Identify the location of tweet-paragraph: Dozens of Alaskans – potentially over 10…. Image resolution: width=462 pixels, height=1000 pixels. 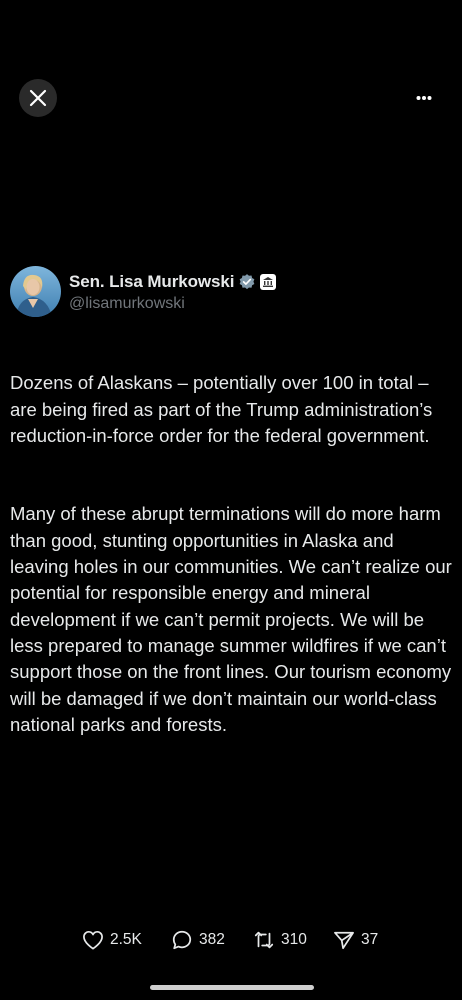
(221, 409).